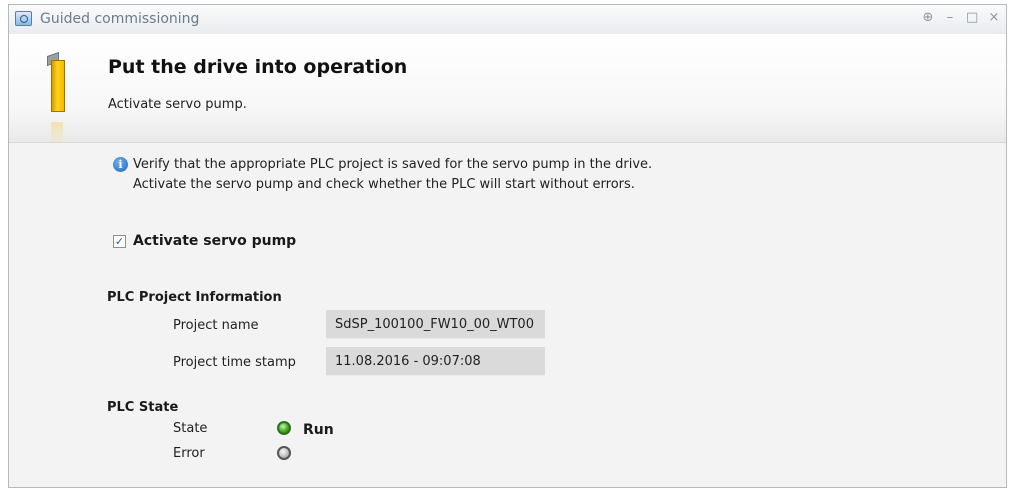 This screenshot has width=1012, height=491. What do you see at coordinates (258, 67) in the screenshot?
I see `step-title: Put the drive into operation` at bounding box center [258, 67].